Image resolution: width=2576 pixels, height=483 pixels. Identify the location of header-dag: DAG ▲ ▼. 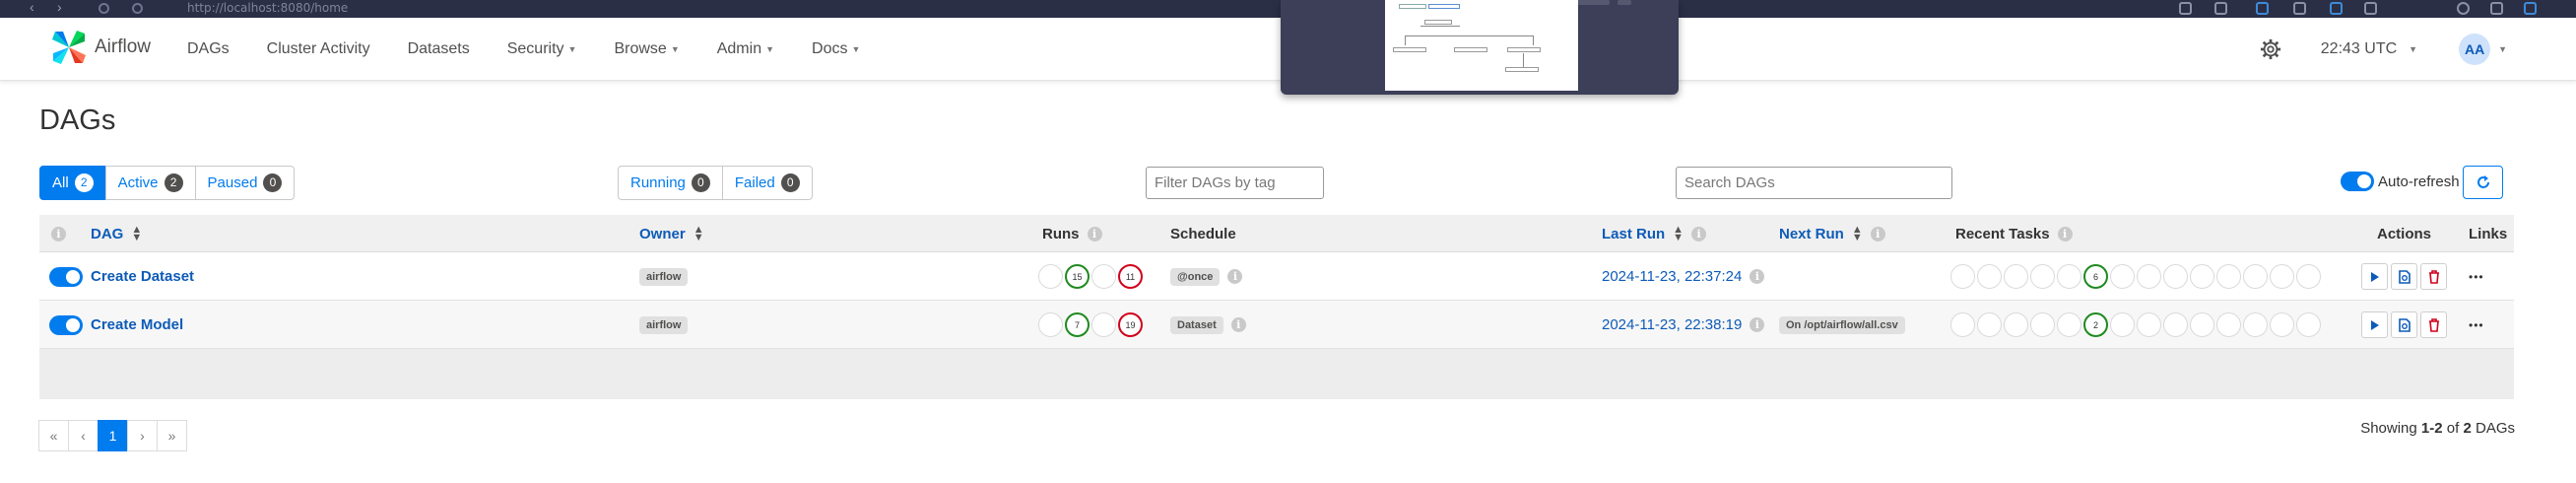
(117, 234).